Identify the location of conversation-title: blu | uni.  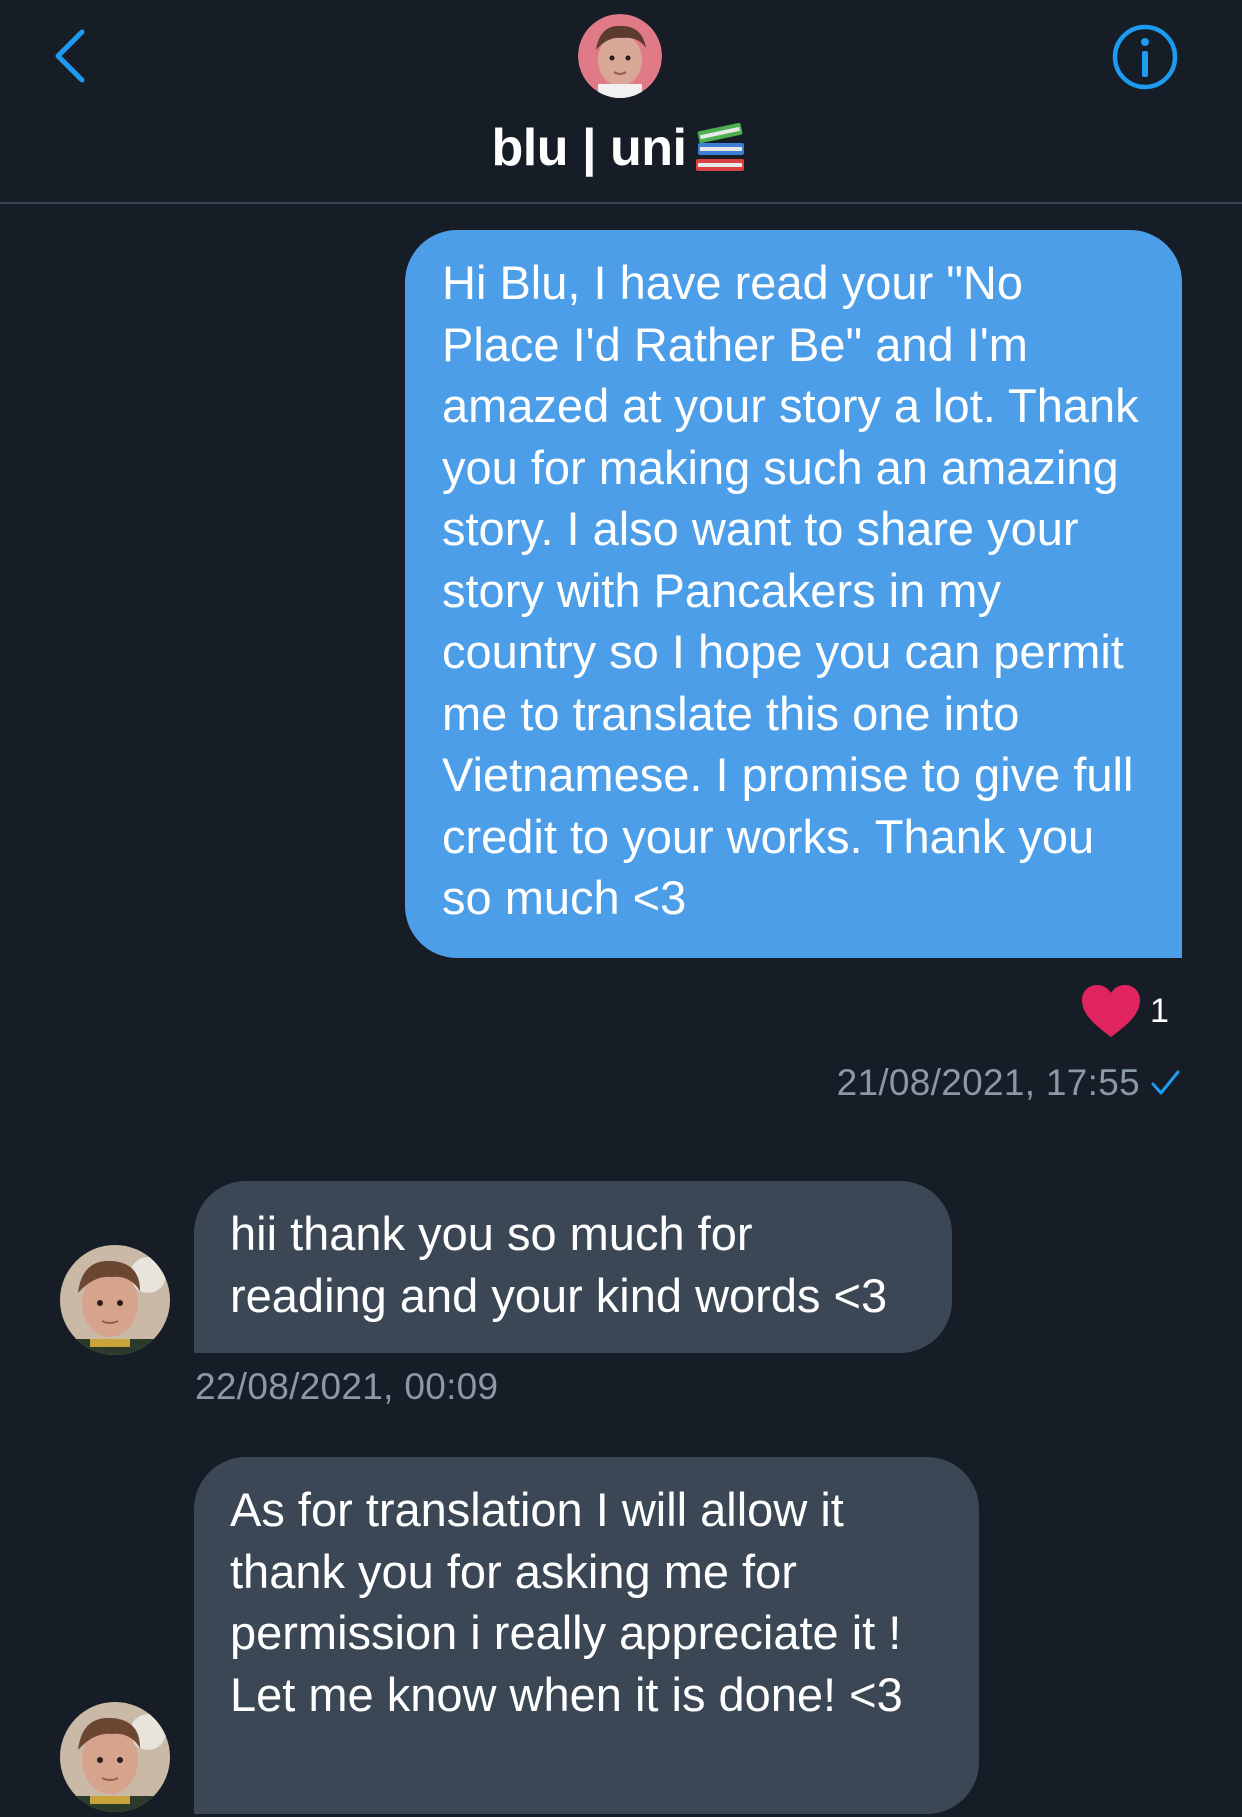
(621, 148).